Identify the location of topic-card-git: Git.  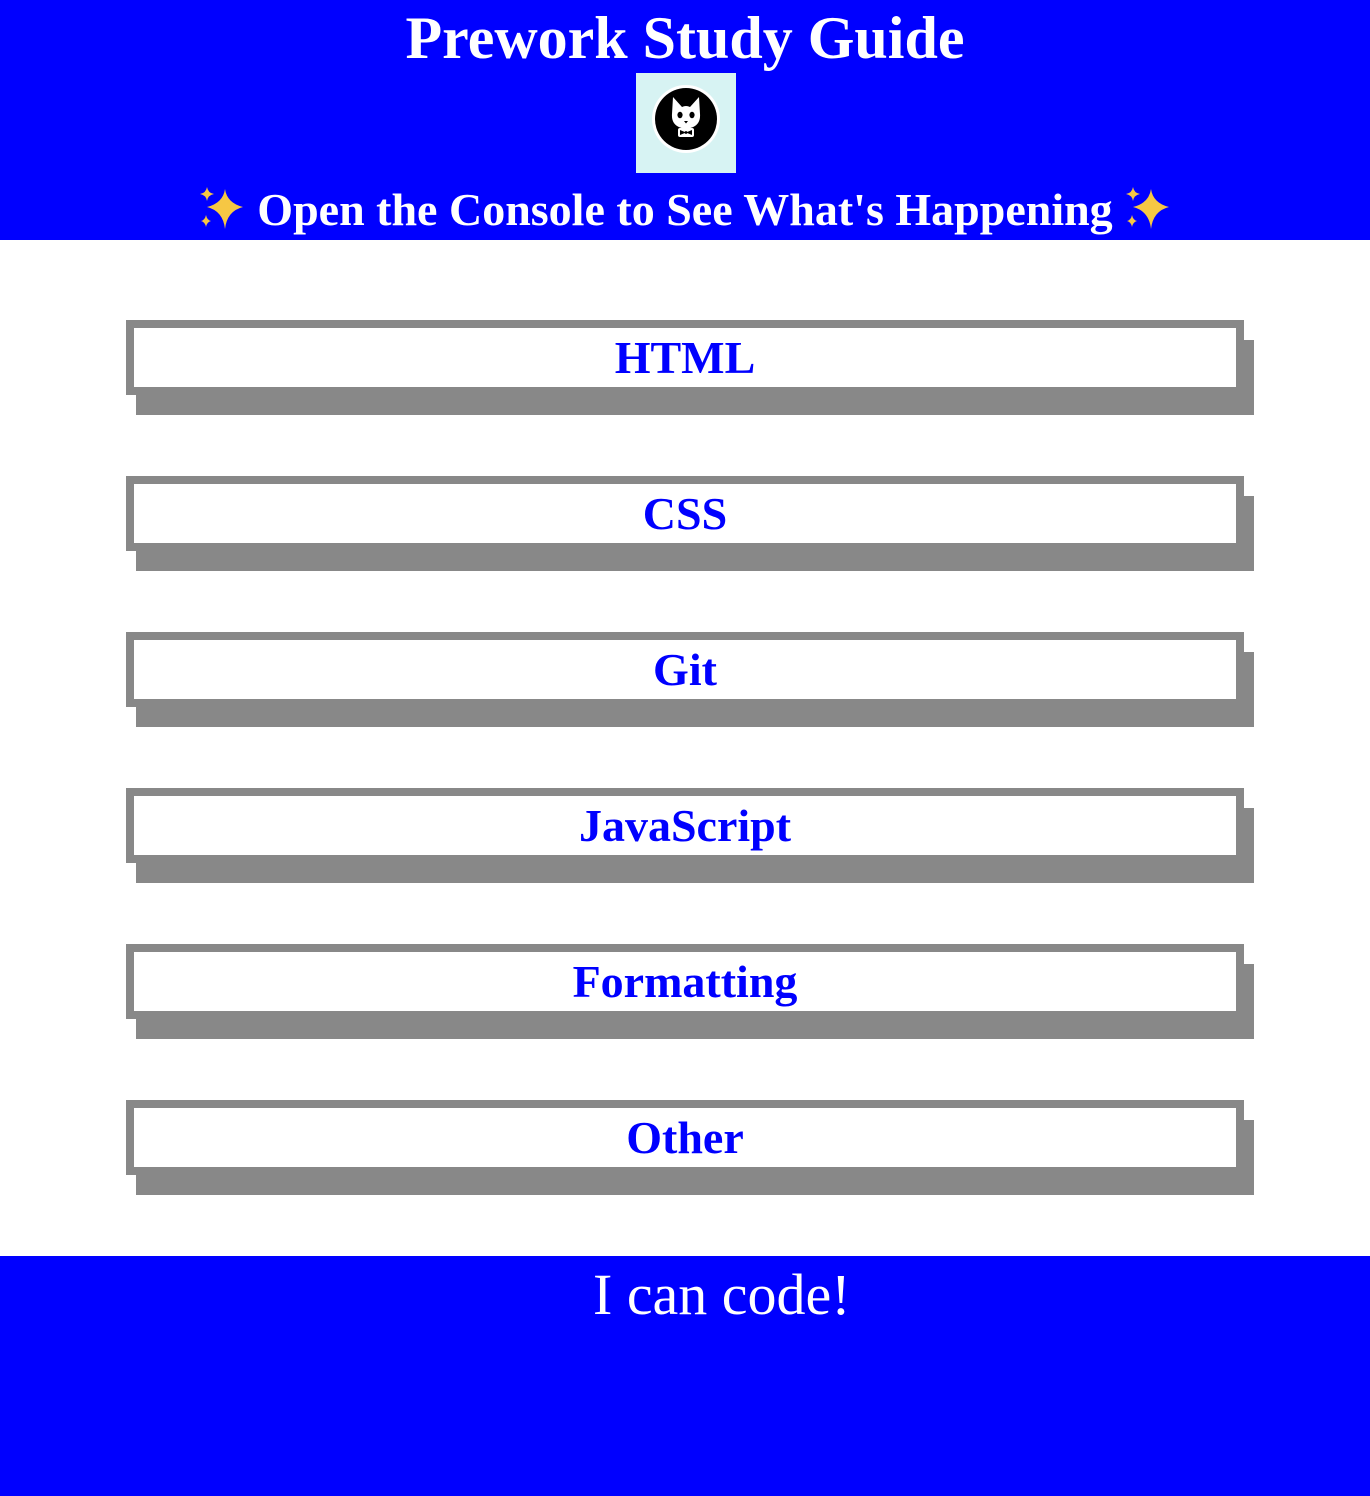
(685, 669).